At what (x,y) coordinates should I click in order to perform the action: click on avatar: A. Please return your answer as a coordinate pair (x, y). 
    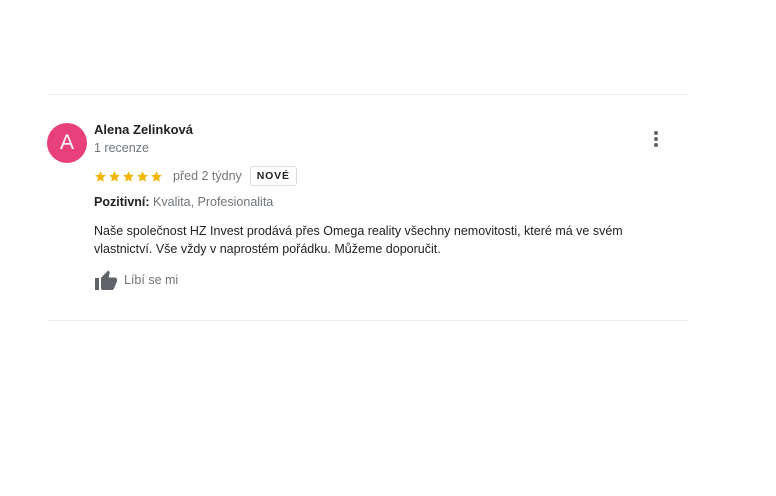
    Looking at the image, I should click on (67, 143).